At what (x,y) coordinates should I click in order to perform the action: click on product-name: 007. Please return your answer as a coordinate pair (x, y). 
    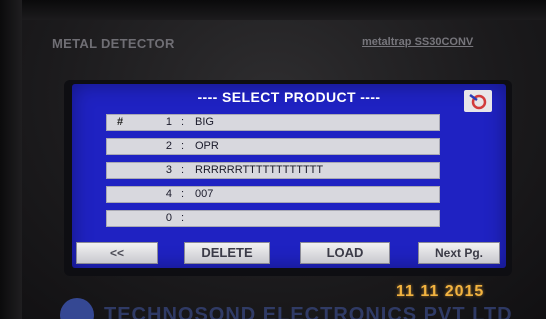
    Looking at the image, I should click on (204, 194).